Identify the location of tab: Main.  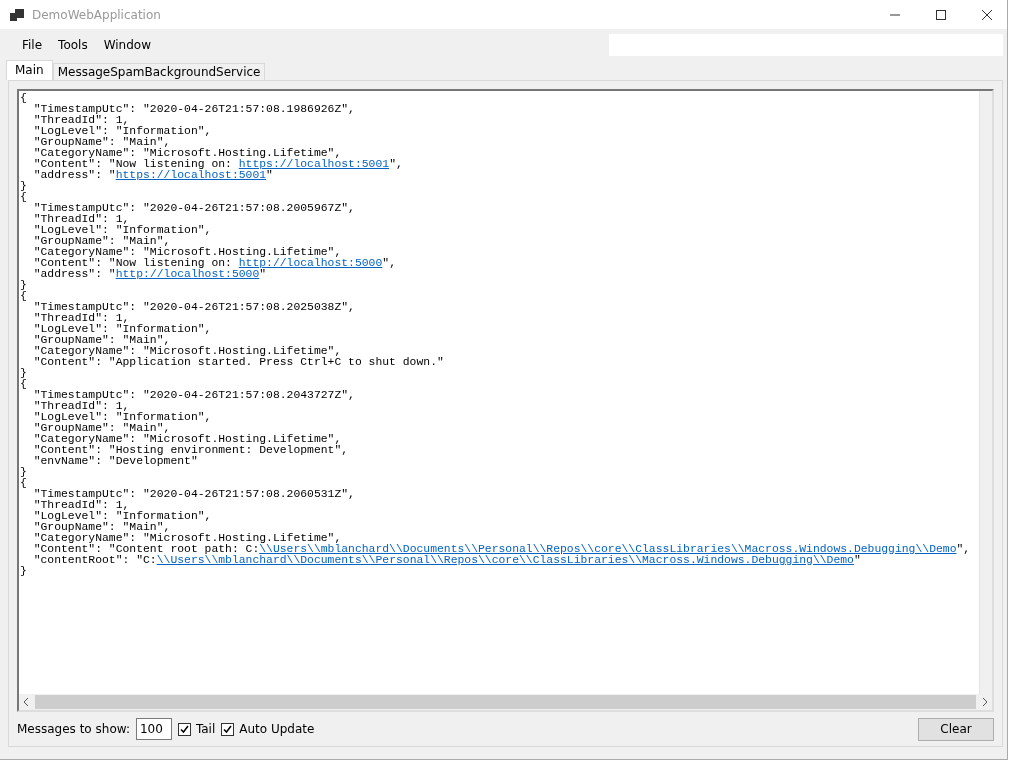
(29, 70).